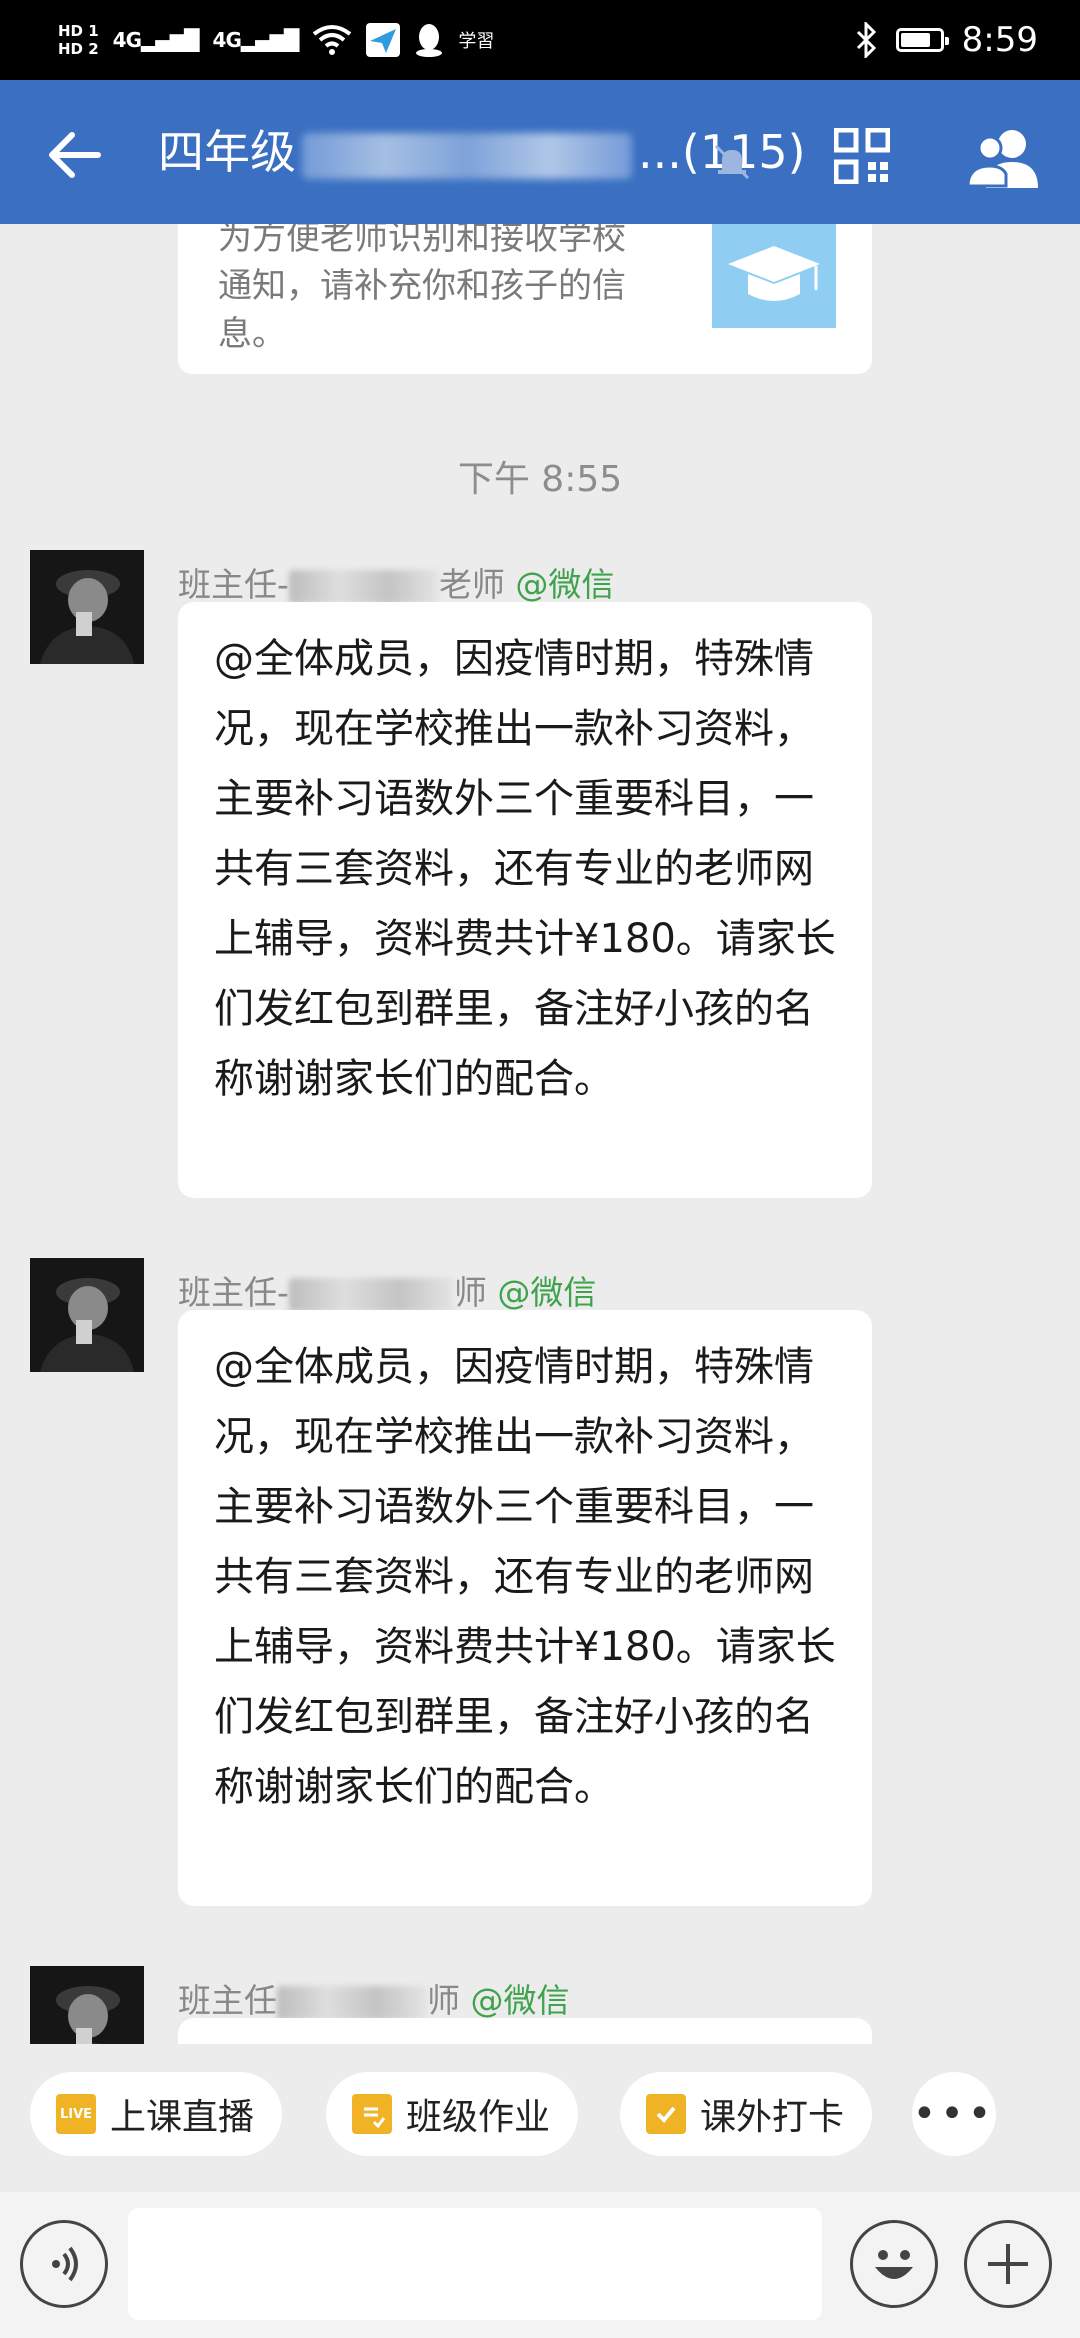  I want to click on mute-bell-icon, so click(732, 162).